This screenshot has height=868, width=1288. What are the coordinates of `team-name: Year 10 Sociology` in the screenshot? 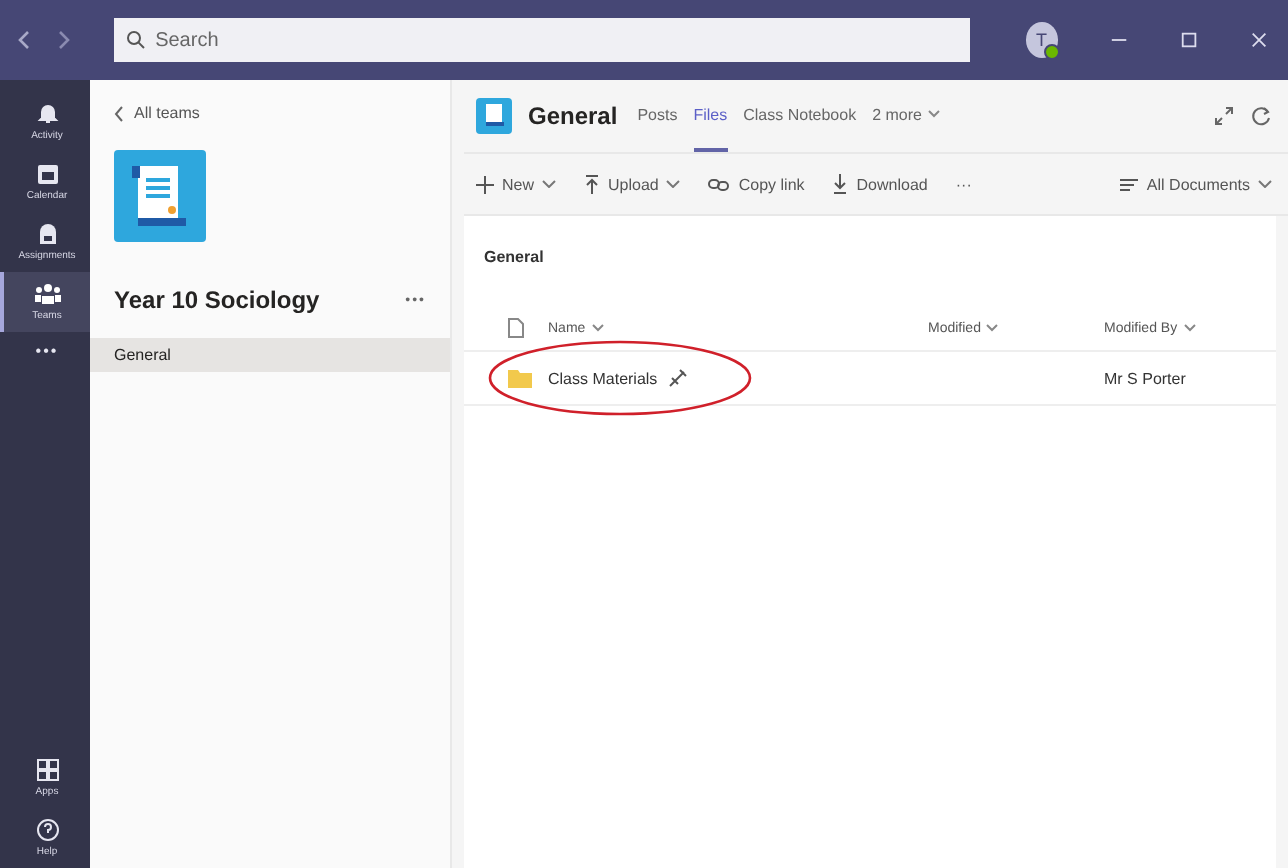 It's located at (217, 300).